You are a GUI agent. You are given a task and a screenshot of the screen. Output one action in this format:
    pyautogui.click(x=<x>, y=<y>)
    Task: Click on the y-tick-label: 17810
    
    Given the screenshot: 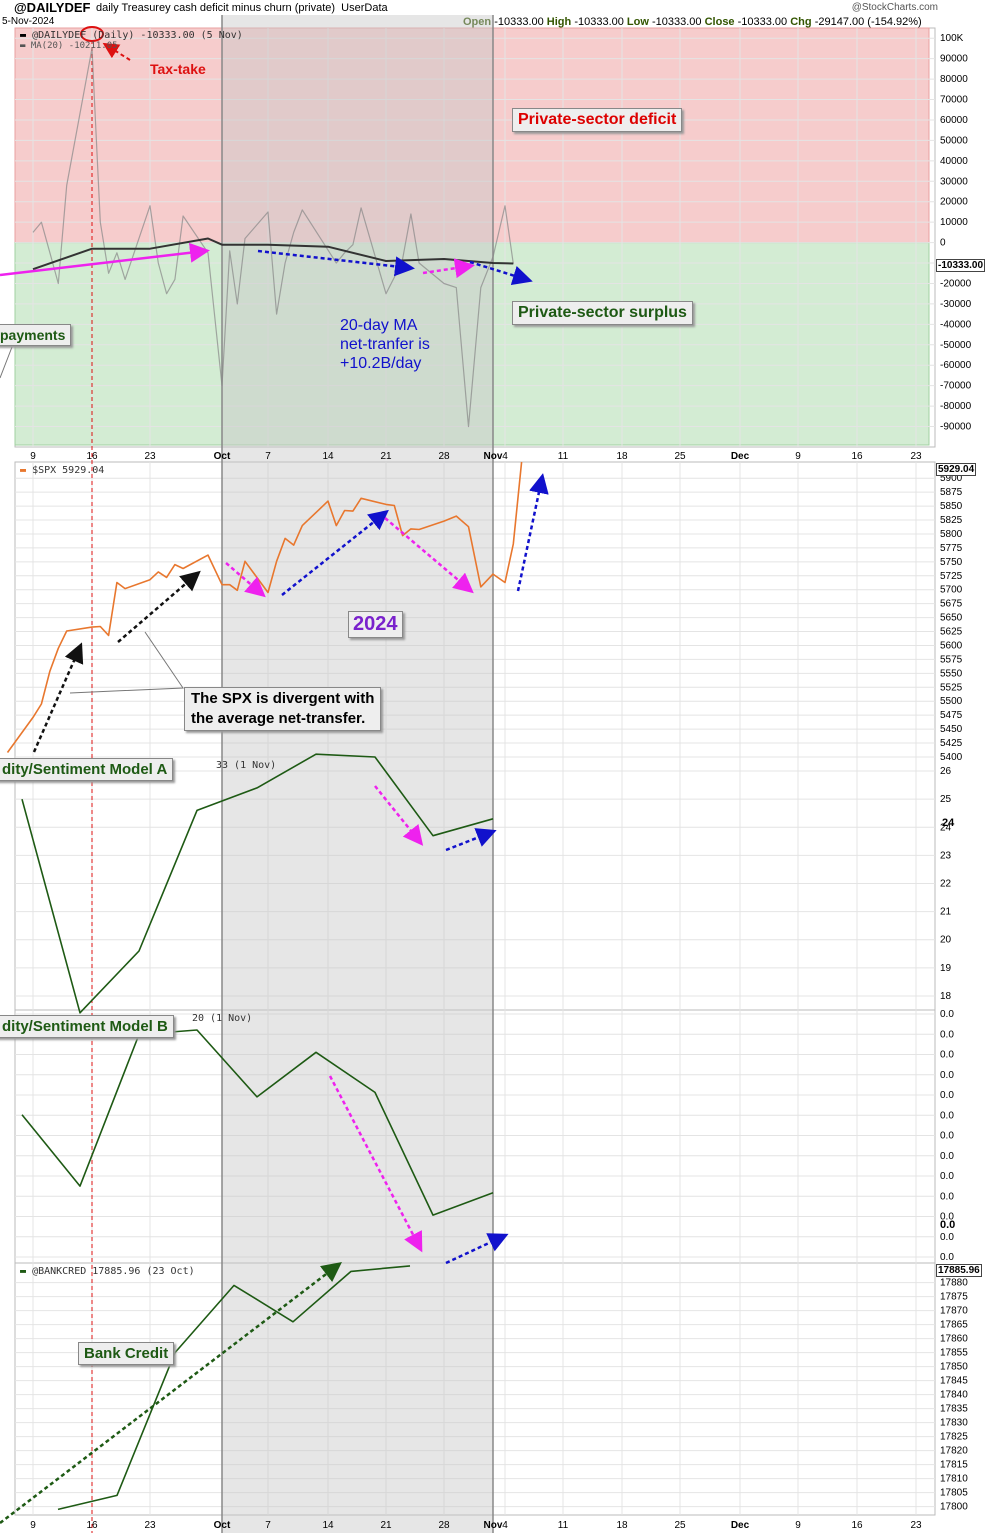 What is the action you would take?
    pyautogui.click(x=954, y=1479)
    